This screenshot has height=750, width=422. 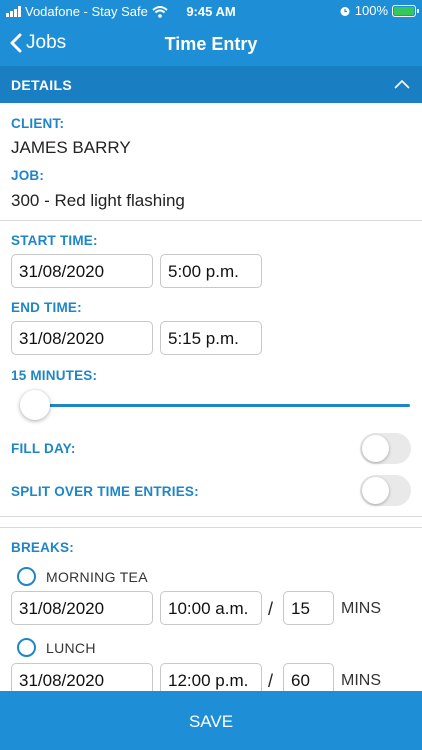 What do you see at coordinates (82, 608) in the screenshot?
I see `morning-tea-date-field: 31/08/2020` at bounding box center [82, 608].